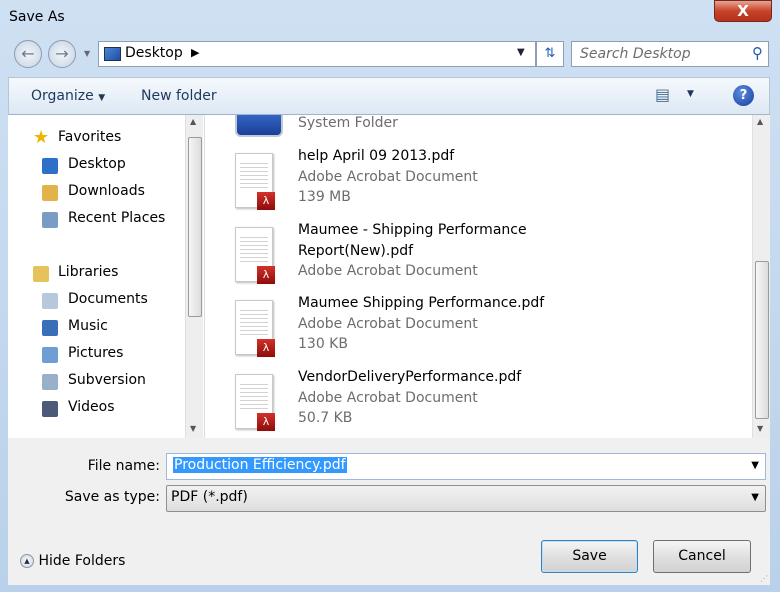 The height and width of the screenshot is (592, 780). I want to click on sidebar-item-music: Music, so click(88, 326).